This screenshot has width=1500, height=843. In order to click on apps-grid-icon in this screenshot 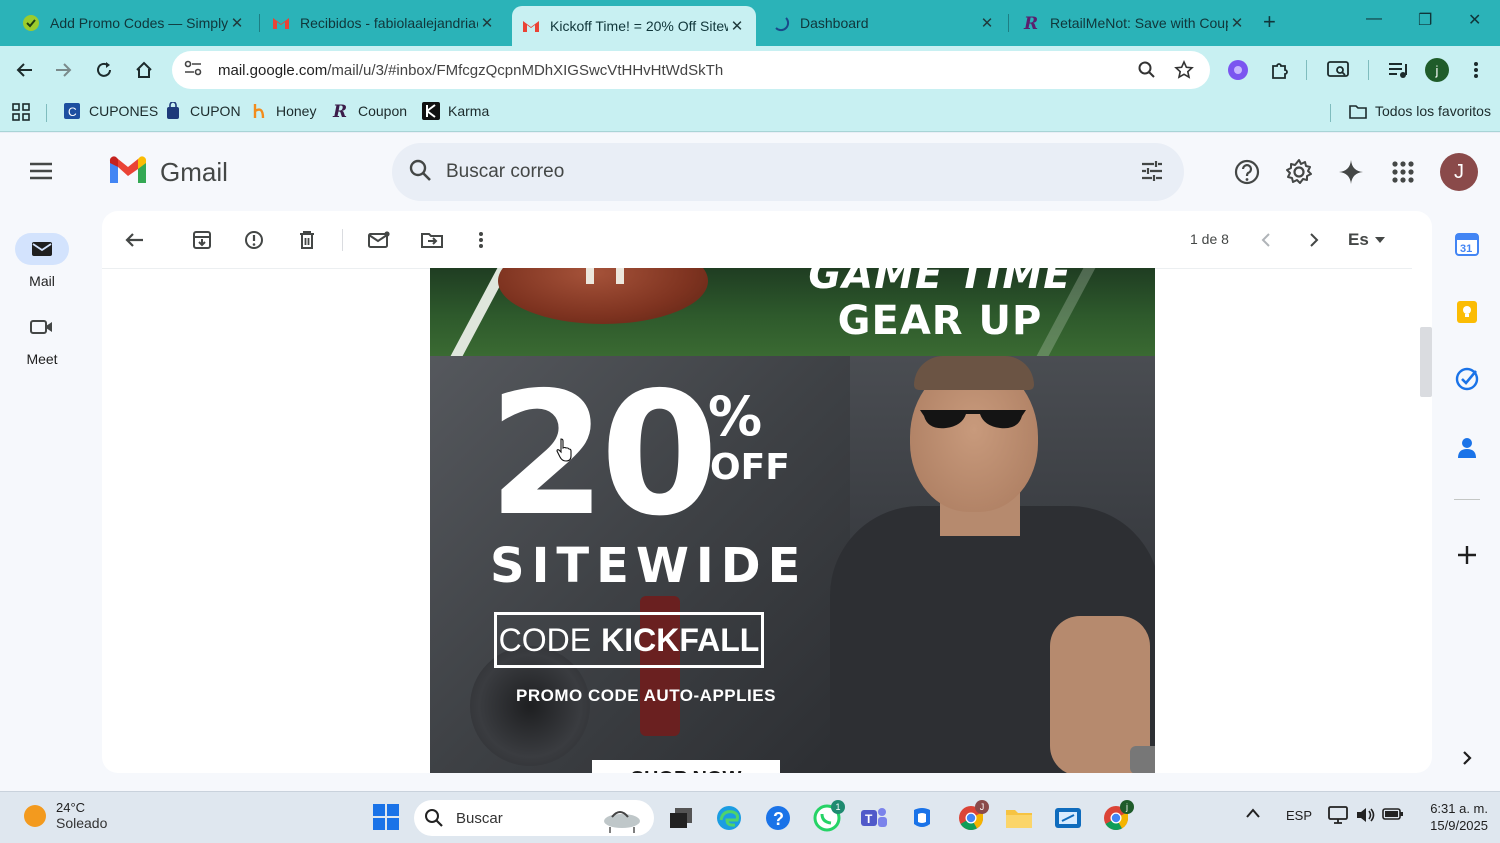, I will do `click(21, 112)`.